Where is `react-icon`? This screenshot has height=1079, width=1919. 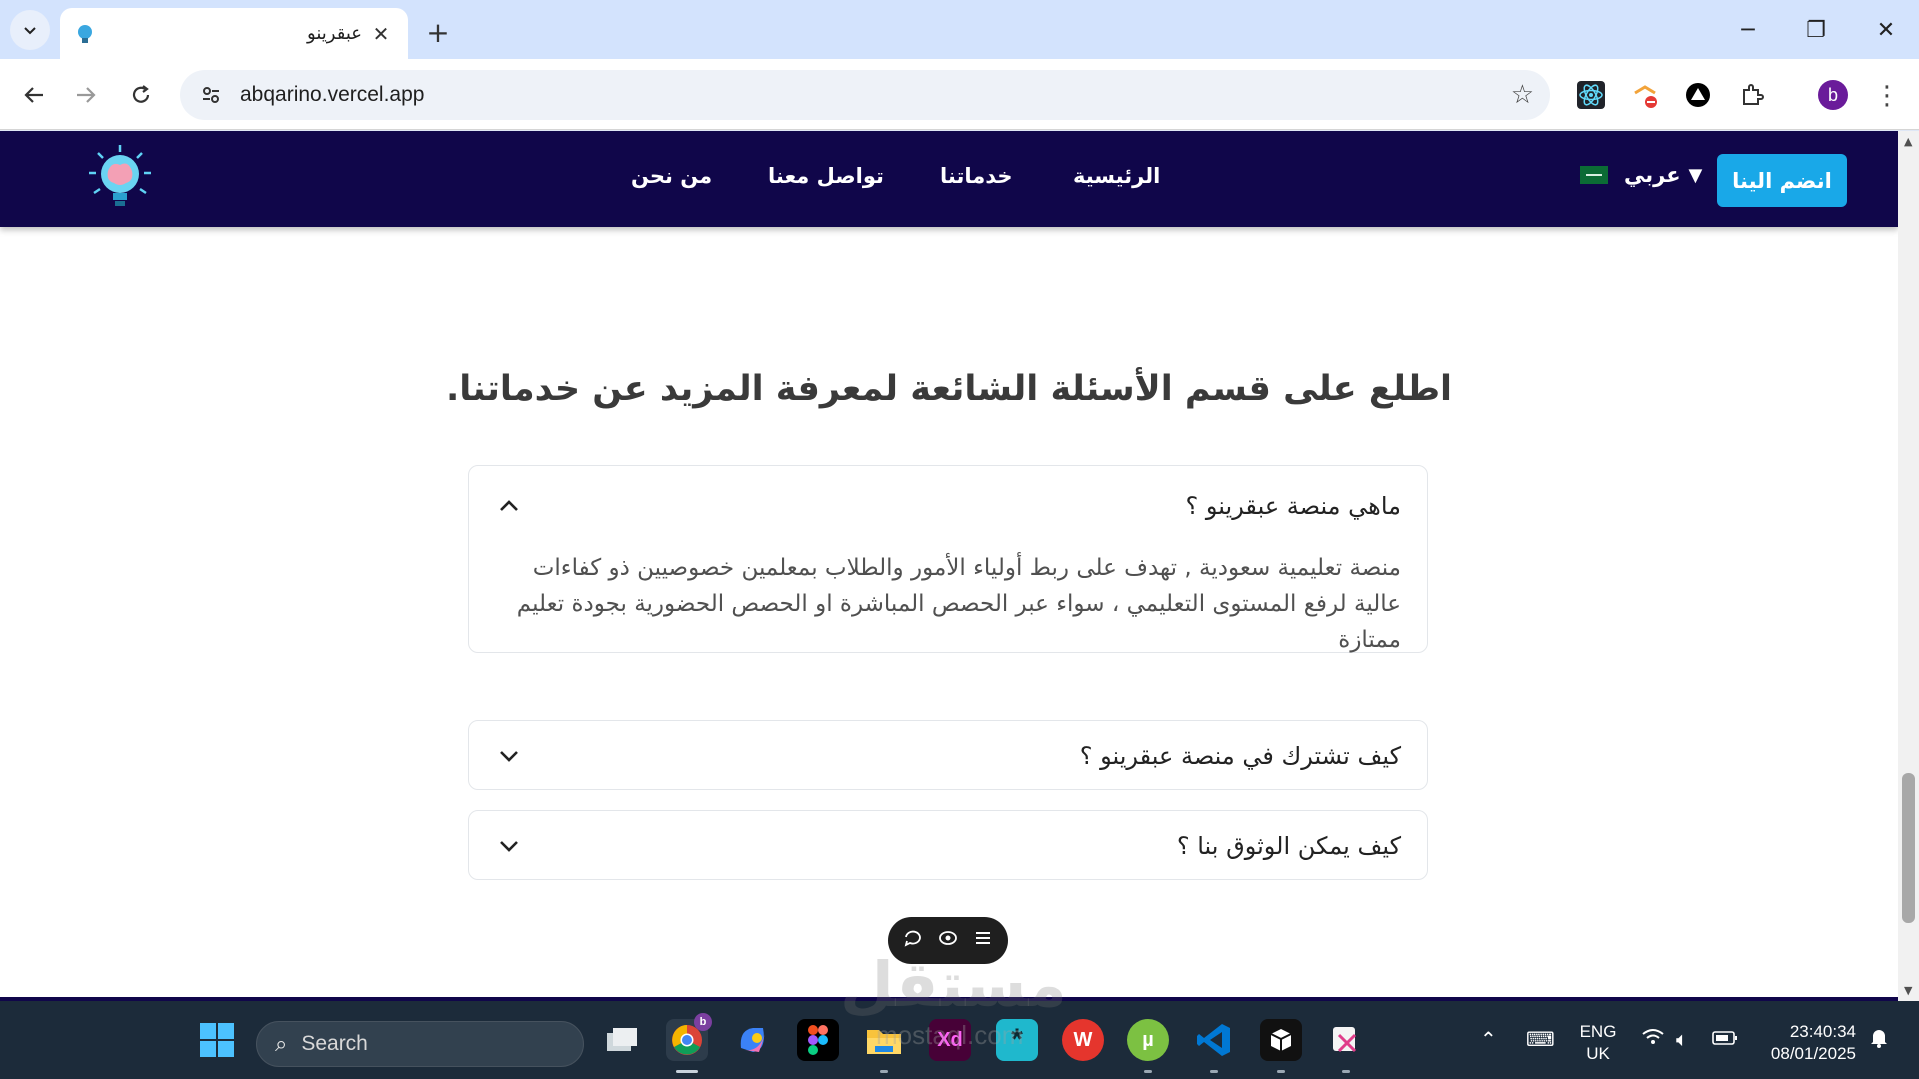 react-icon is located at coordinates (1591, 95).